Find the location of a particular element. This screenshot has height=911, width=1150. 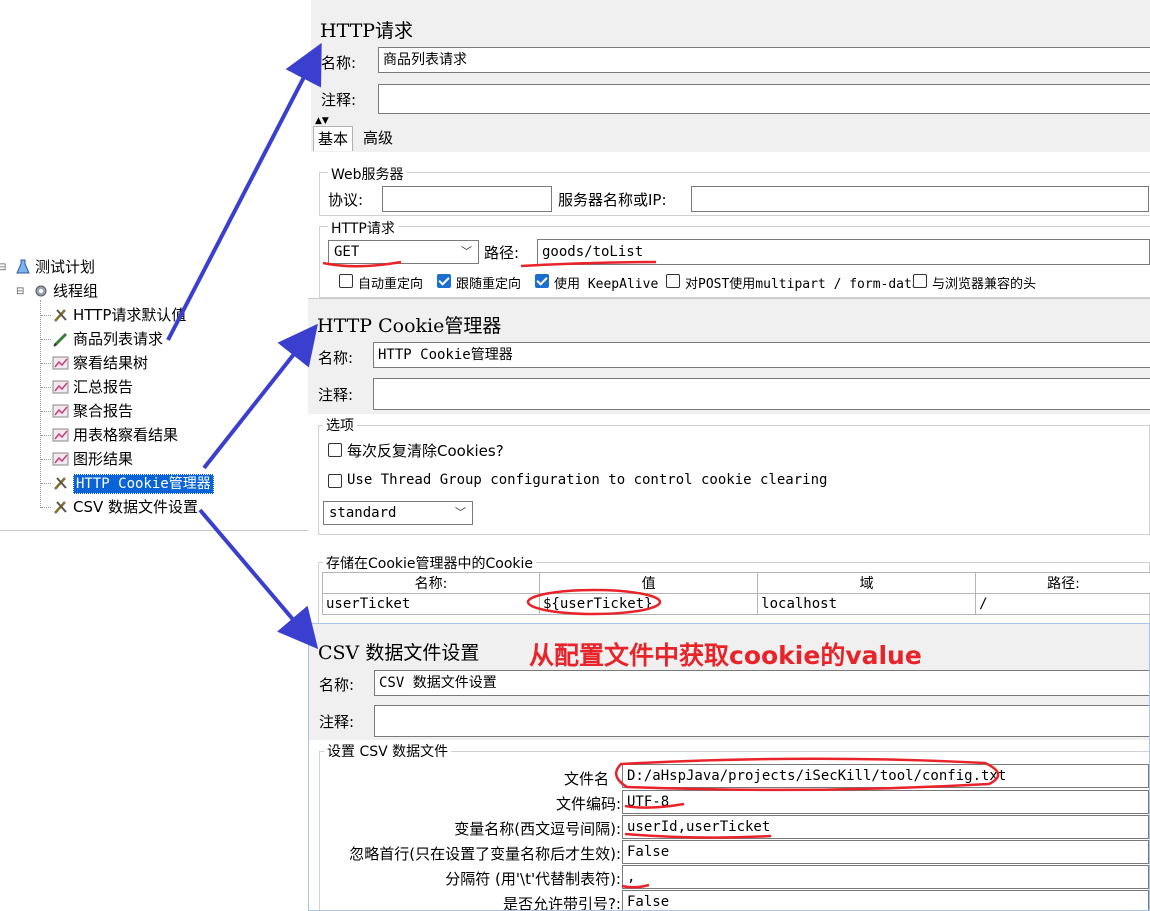

tree-item: 图形结果 is located at coordinates (87, 459).